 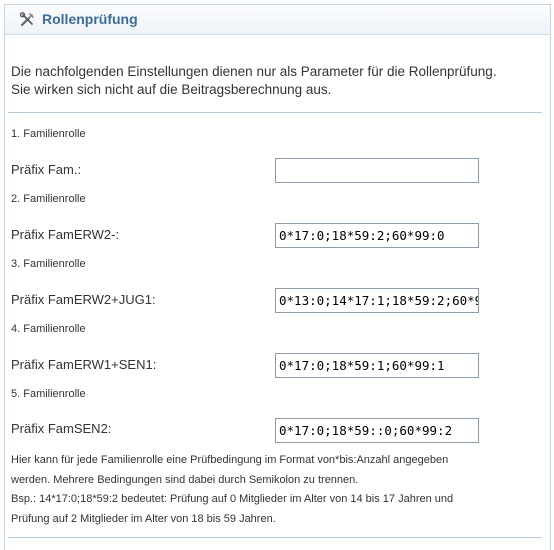 What do you see at coordinates (377, 365) in the screenshot?
I see `prefix-famerw1-sen1-input: 0*17:0;18*59:1;60*99:1` at bounding box center [377, 365].